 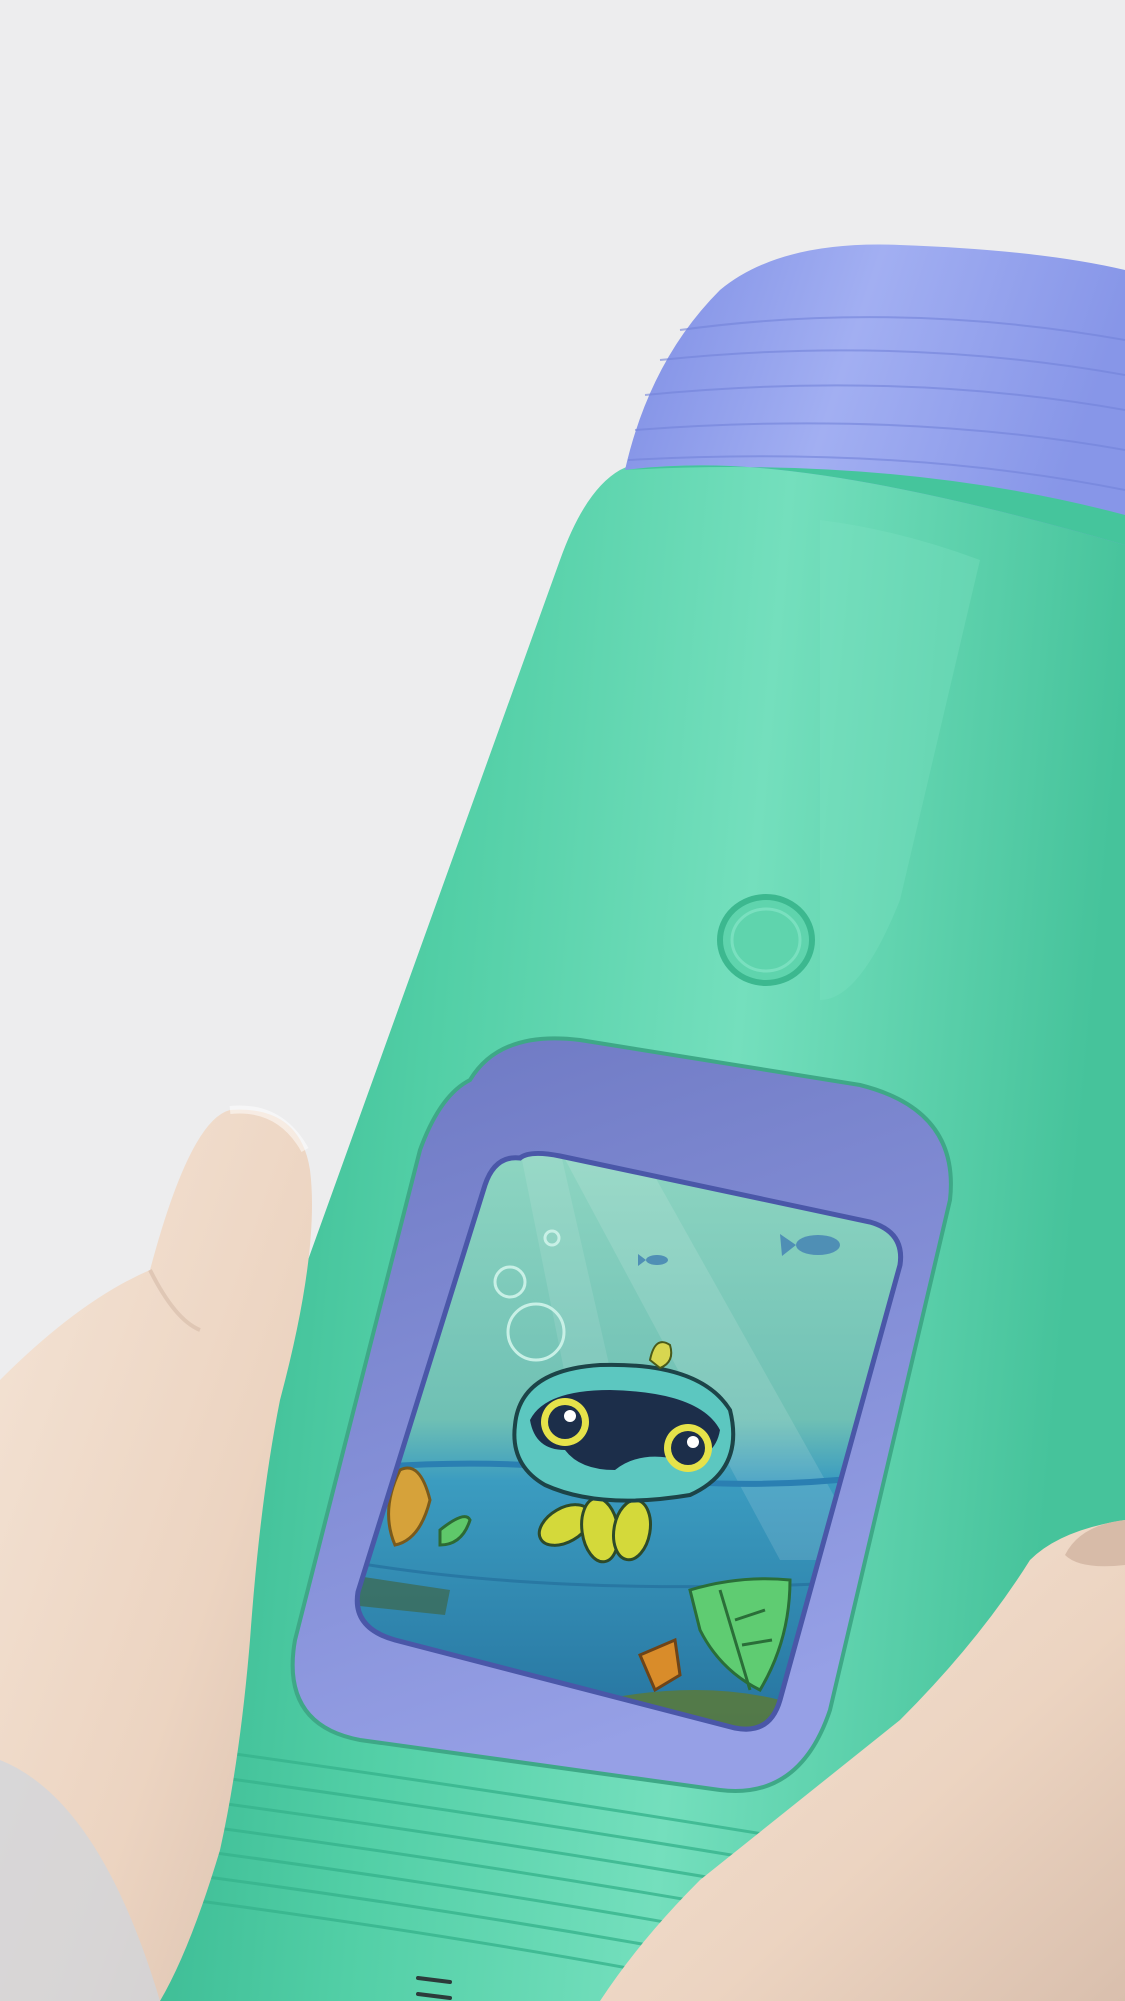 I want to click on power-button, so click(x=766, y=940).